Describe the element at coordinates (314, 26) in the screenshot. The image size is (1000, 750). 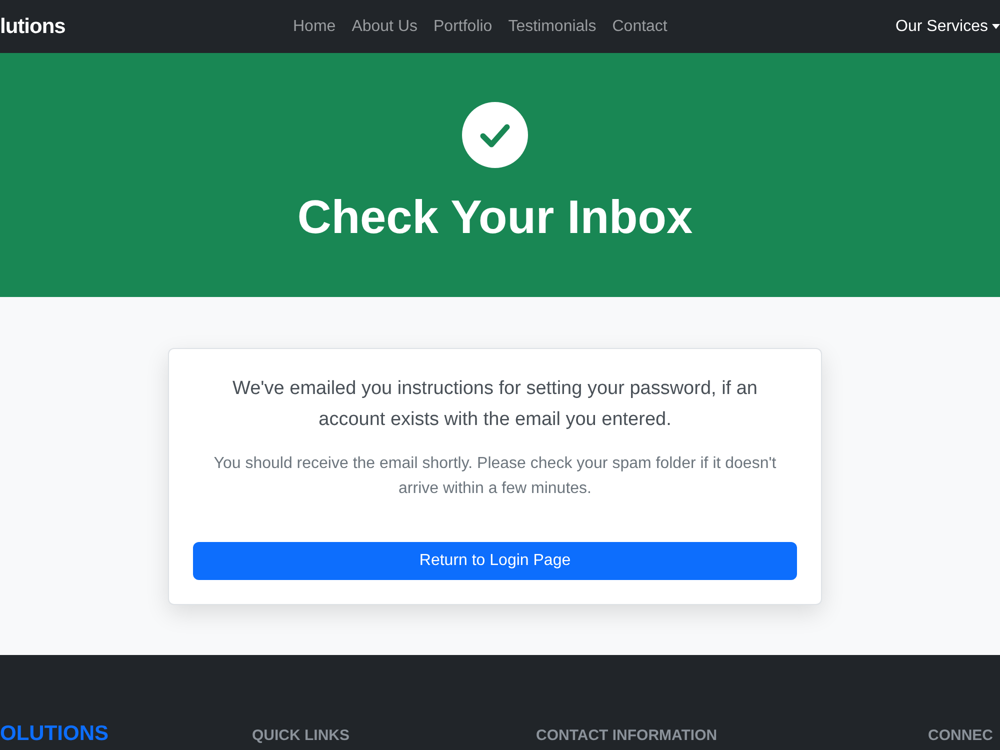
I see `nav-link: Home` at that location.